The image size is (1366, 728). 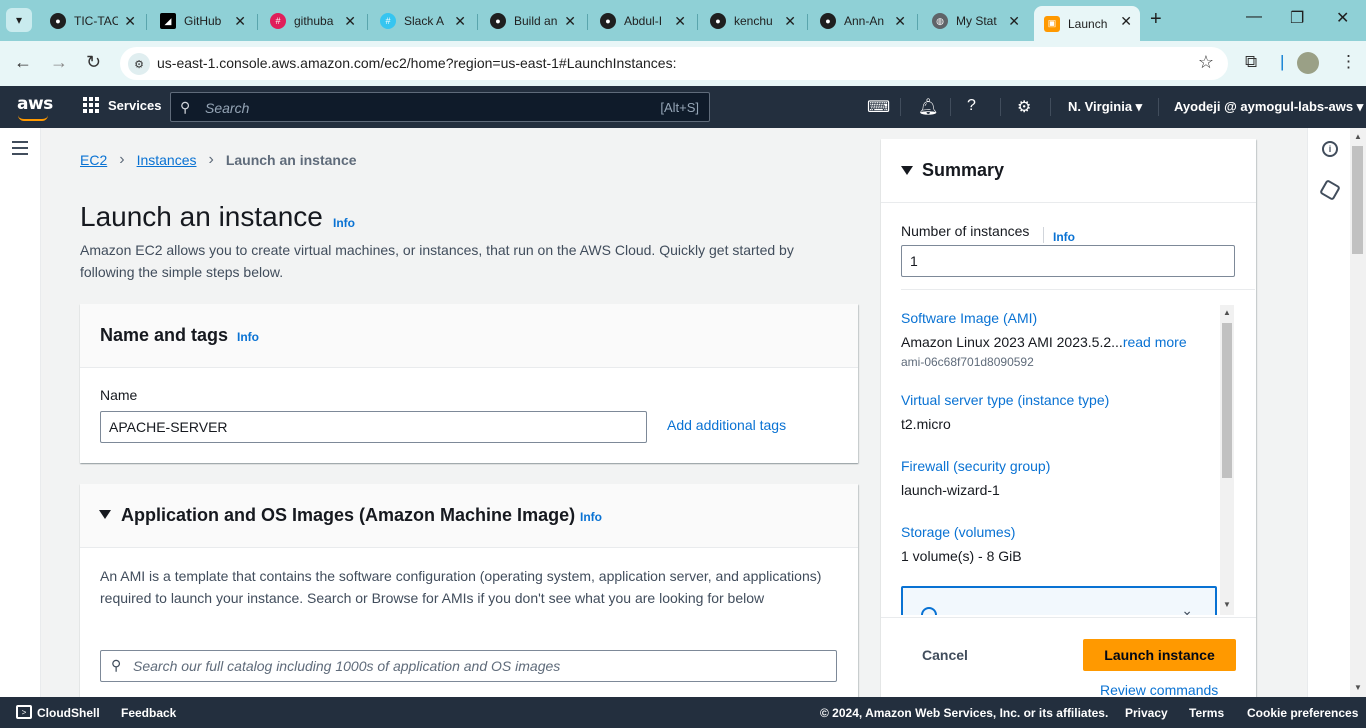 What do you see at coordinates (969, 318) in the screenshot?
I see `software-image-link: Software Image (AMI)` at bounding box center [969, 318].